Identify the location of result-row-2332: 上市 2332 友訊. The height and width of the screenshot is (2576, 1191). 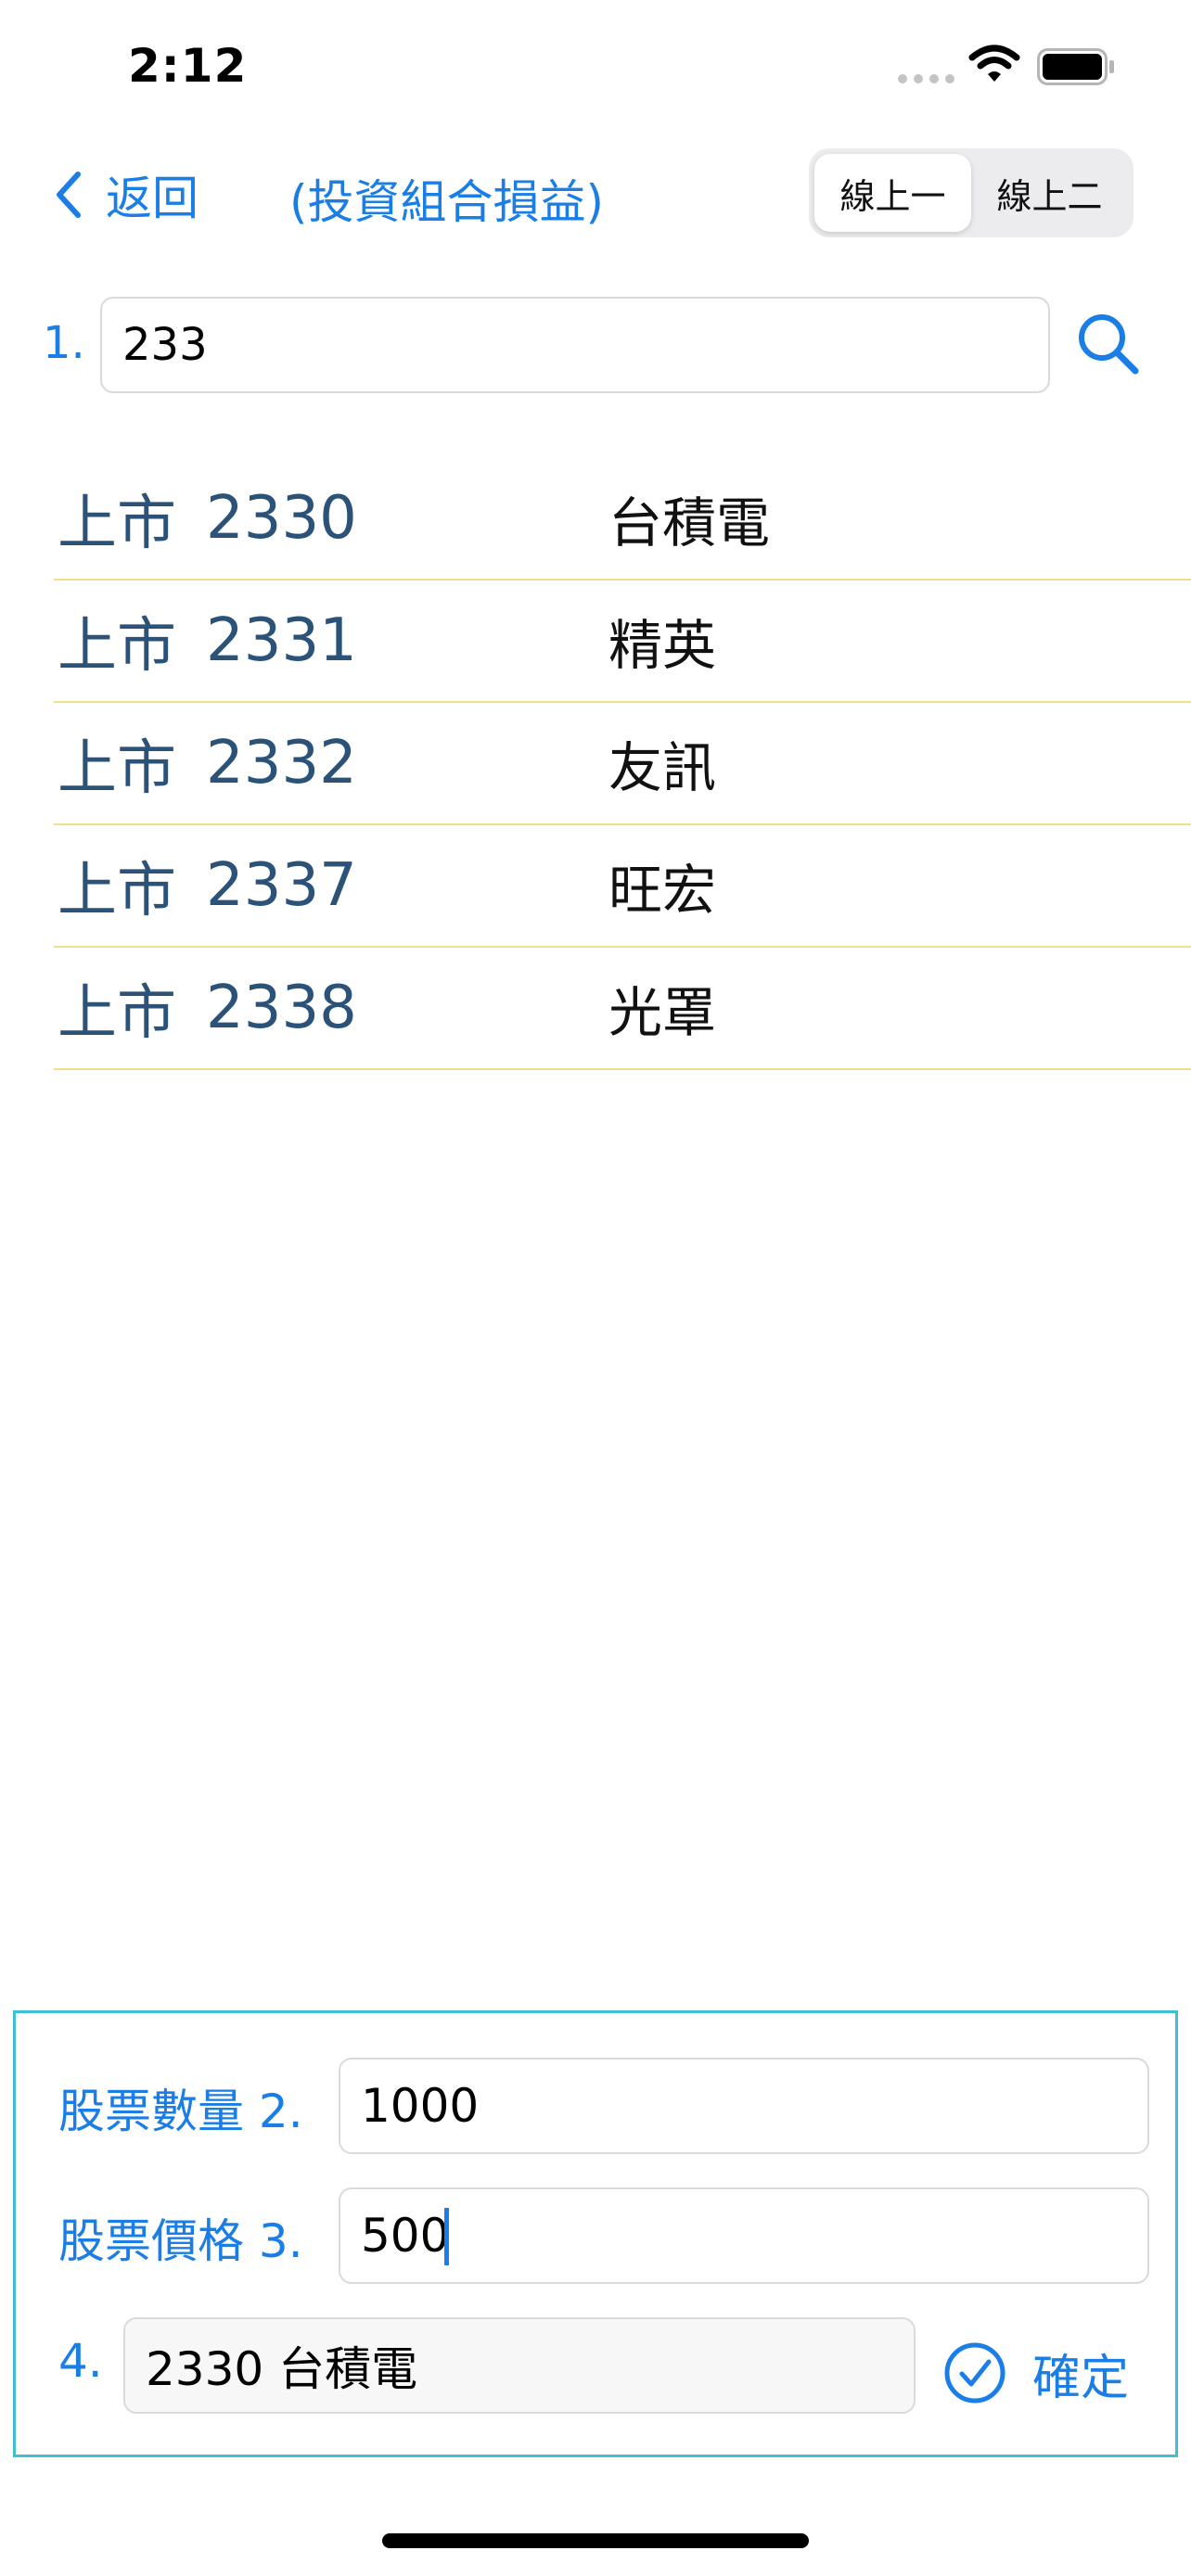
(623, 764).